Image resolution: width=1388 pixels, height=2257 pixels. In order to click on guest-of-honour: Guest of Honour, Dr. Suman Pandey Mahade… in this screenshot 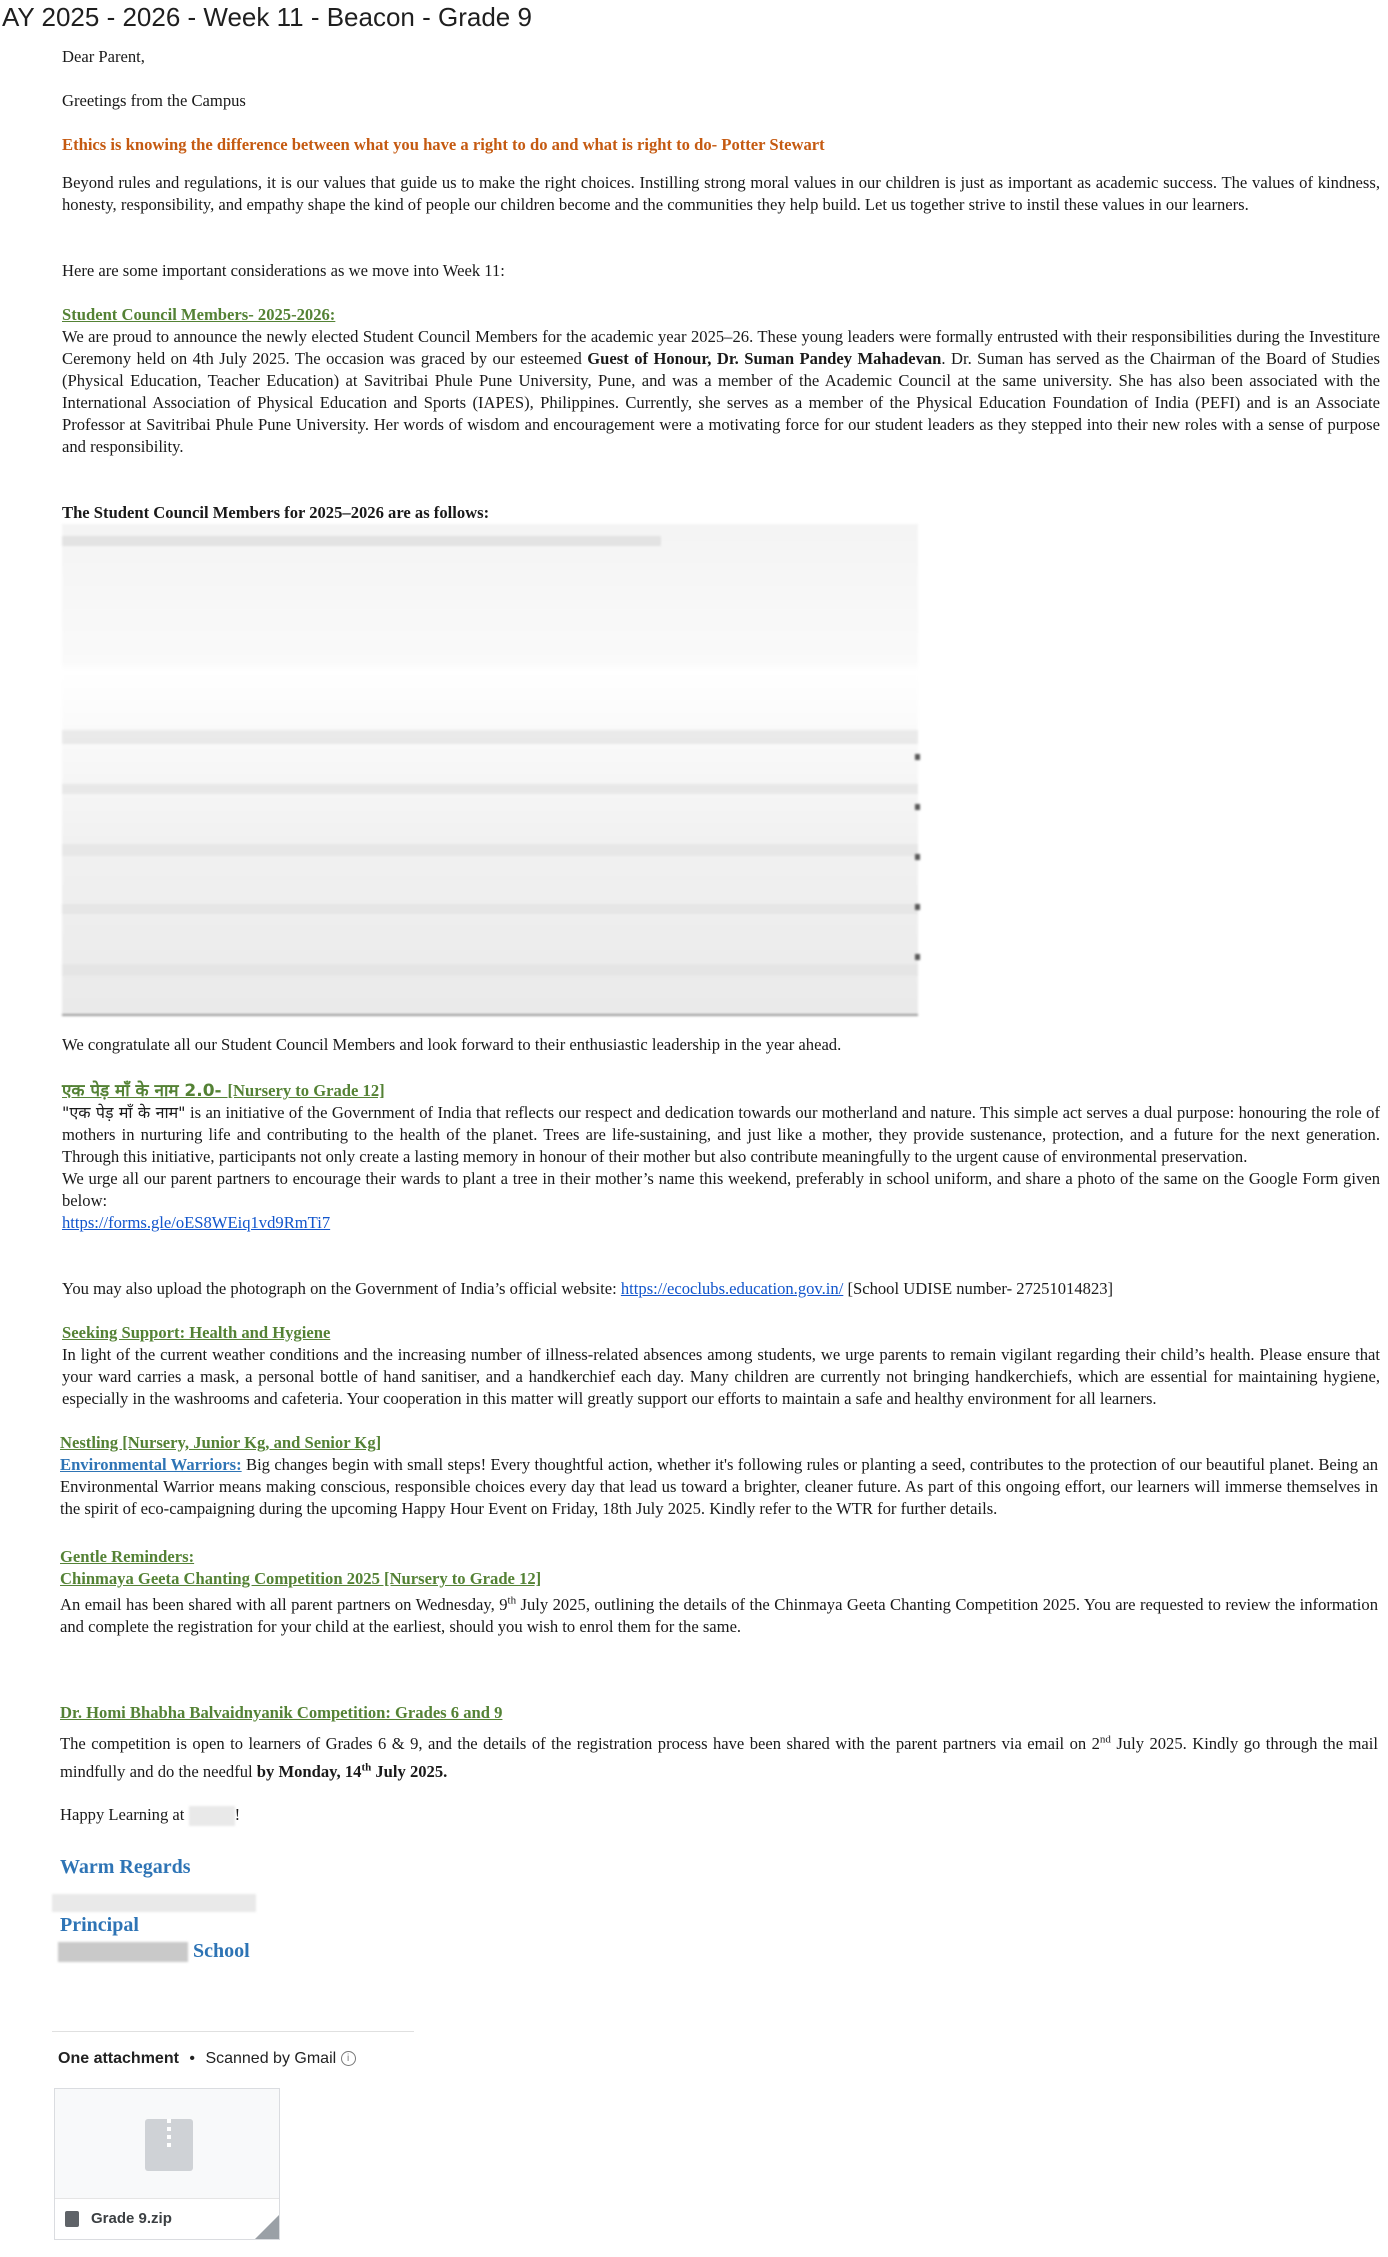, I will do `click(764, 358)`.